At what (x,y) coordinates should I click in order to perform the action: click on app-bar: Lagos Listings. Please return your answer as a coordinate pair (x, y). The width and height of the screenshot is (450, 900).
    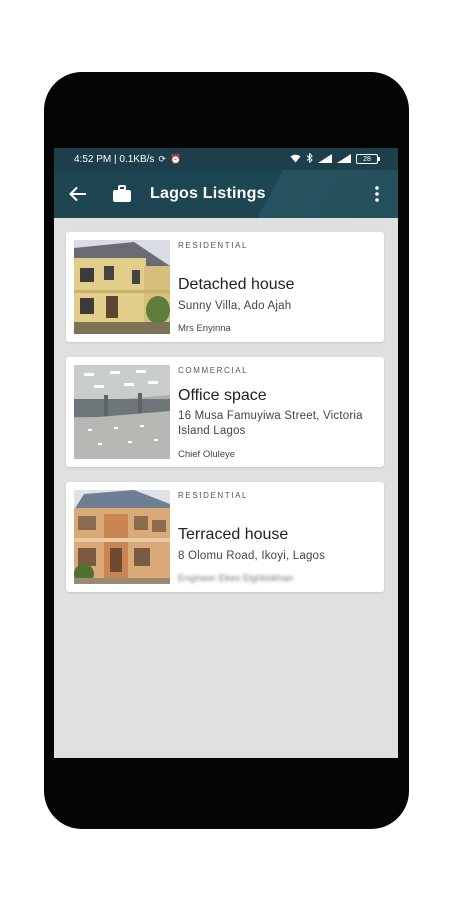
    Looking at the image, I should click on (226, 194).